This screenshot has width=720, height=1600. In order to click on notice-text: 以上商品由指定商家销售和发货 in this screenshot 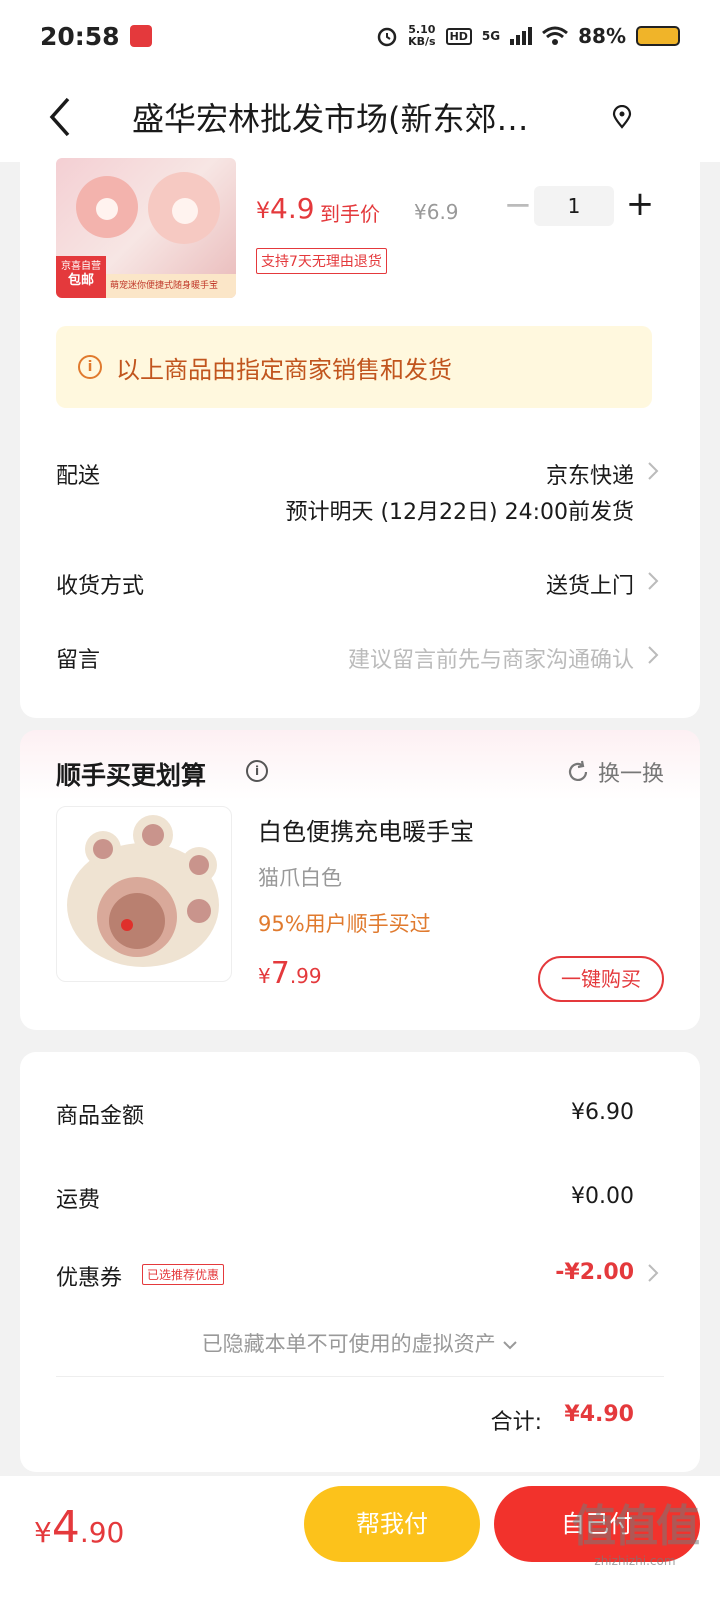, I will do `click(284, 369)`.